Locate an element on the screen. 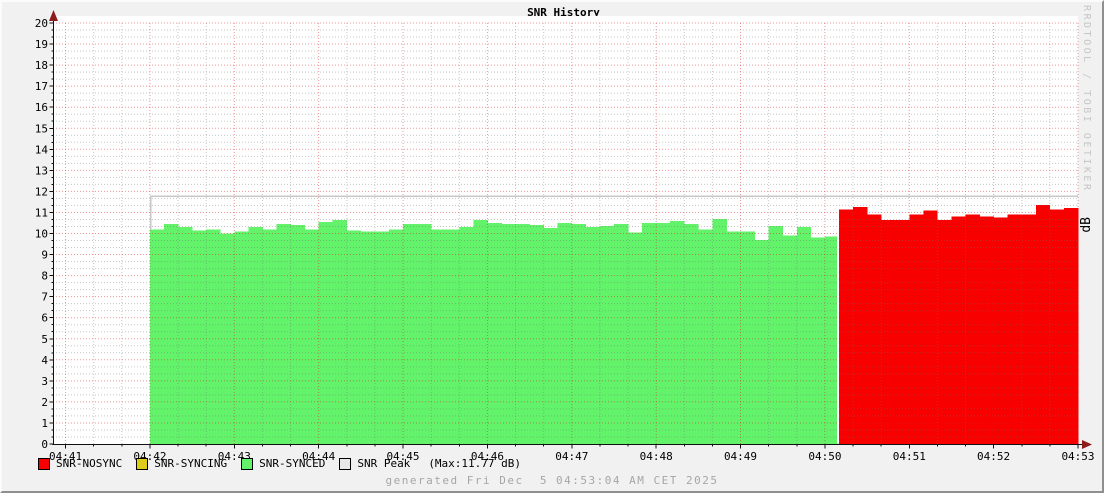  legend-item-snr-nosync: SNR-NOSYNC is located at coordinates (80, 463).